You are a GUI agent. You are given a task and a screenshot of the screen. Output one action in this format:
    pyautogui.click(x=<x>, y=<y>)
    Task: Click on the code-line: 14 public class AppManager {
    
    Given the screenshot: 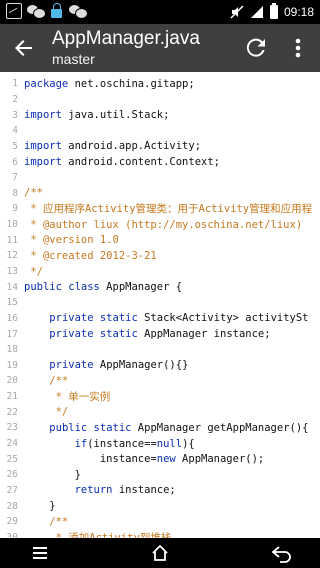 What is the action you would take?
    pyautogui.click(x=160, y=287)
    